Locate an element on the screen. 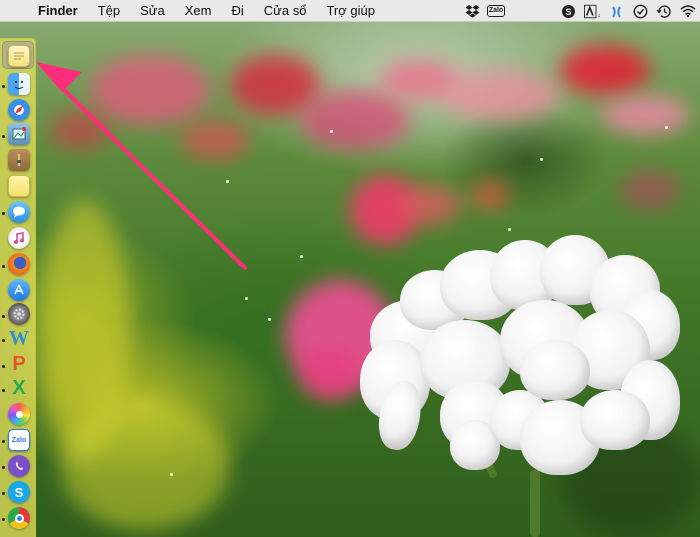 This screenshot has height=537, width=700. wifi-icon is located at coordinates (688, 11).